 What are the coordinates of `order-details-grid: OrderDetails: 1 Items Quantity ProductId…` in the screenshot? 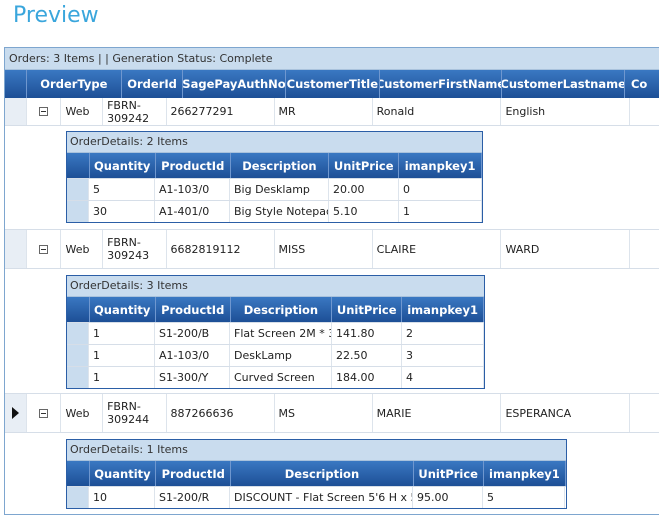 It's located at (316, 474).